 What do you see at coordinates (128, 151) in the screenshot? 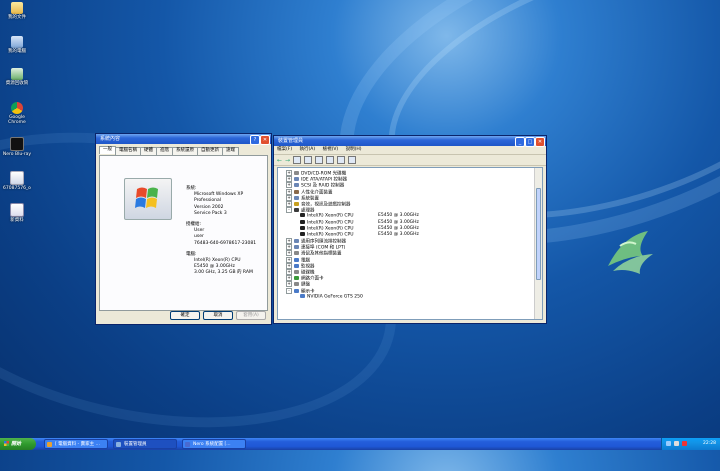
I see `tab-computer-name: 電腦名稱` at bounding box center [128, 151].